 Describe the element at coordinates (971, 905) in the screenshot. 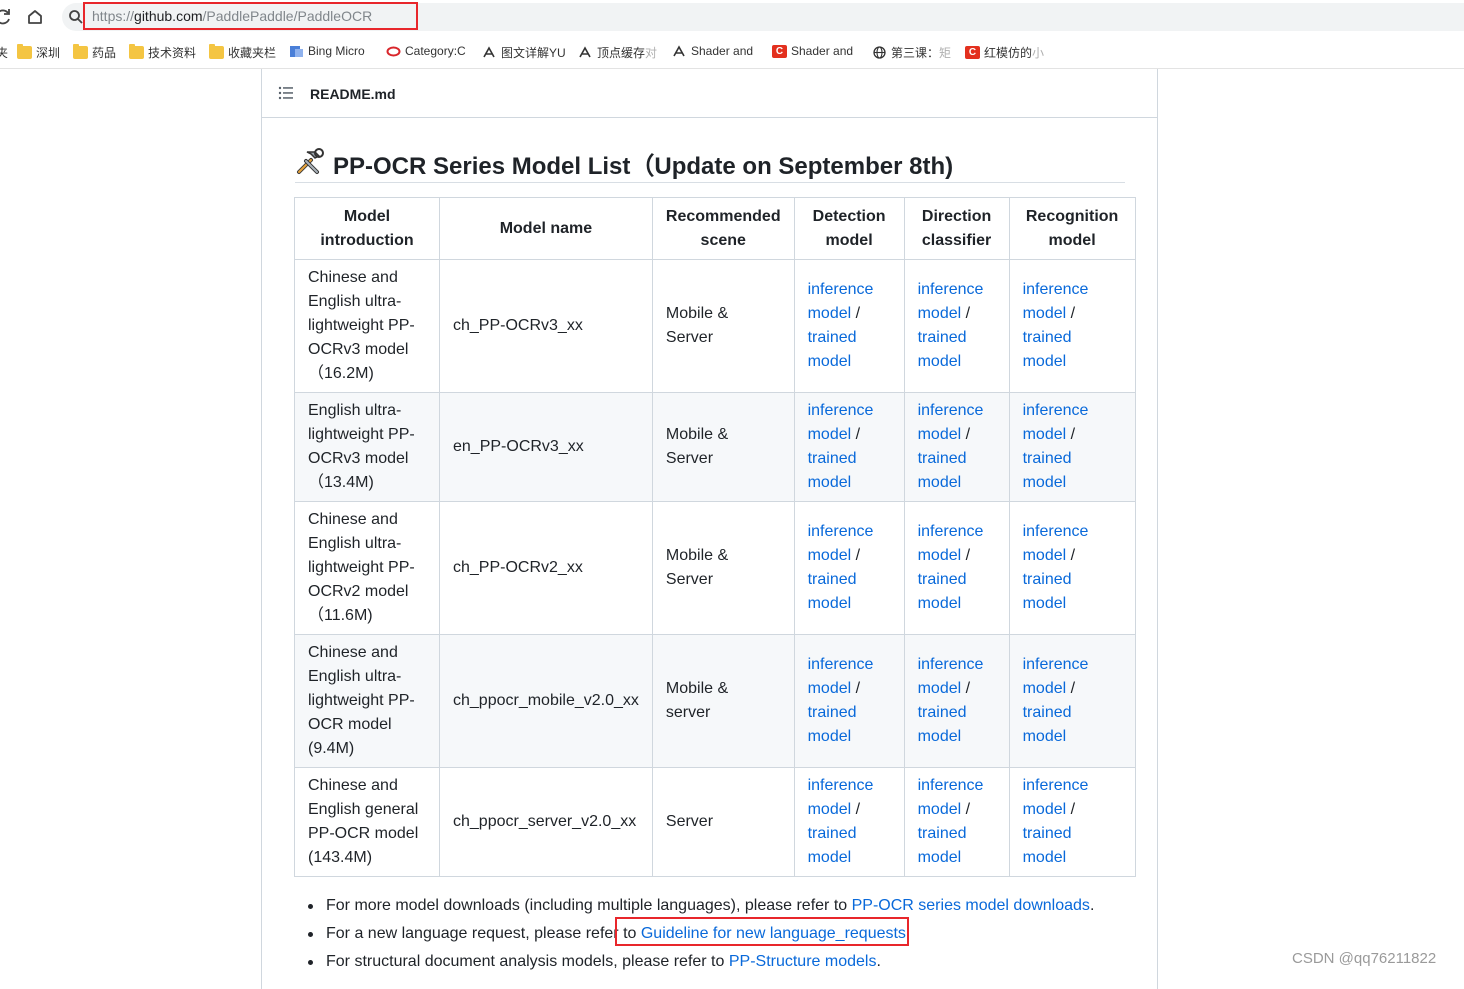

I see `model-downloads-link: PP-OCR series model downloads` at that location.